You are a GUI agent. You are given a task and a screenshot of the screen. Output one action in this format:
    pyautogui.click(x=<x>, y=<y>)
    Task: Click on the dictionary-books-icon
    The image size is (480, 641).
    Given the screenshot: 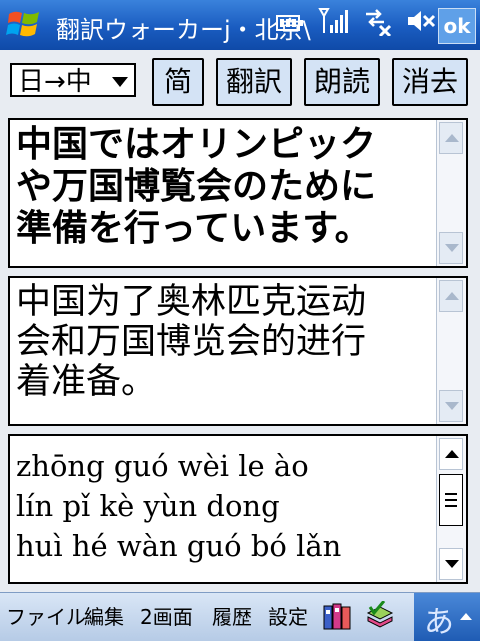 What is the action you would take?
    pyautogui.click(x=337, y=616)
    